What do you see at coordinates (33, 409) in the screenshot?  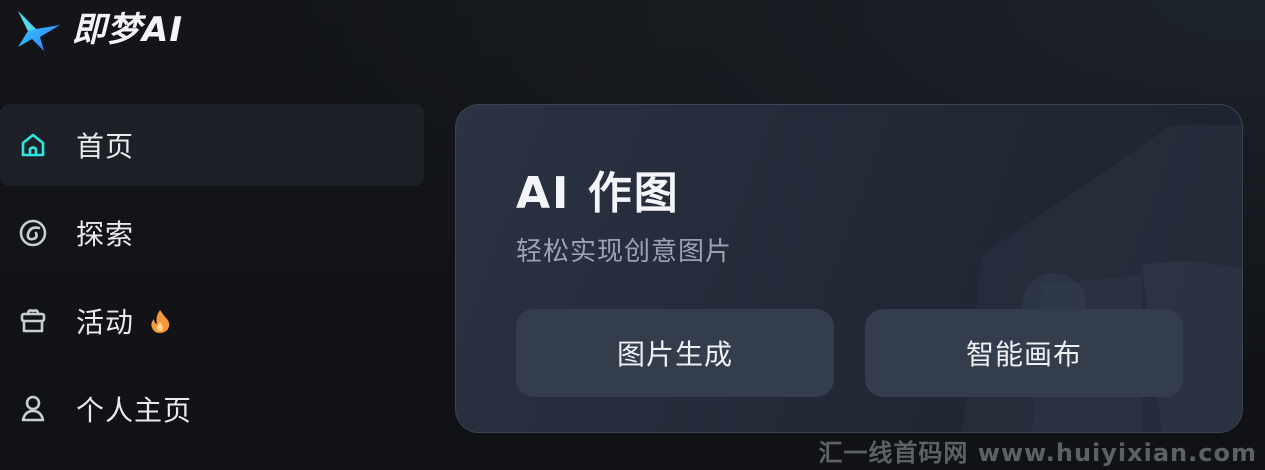 I see `user-icon` at bounding box center [33, 409].